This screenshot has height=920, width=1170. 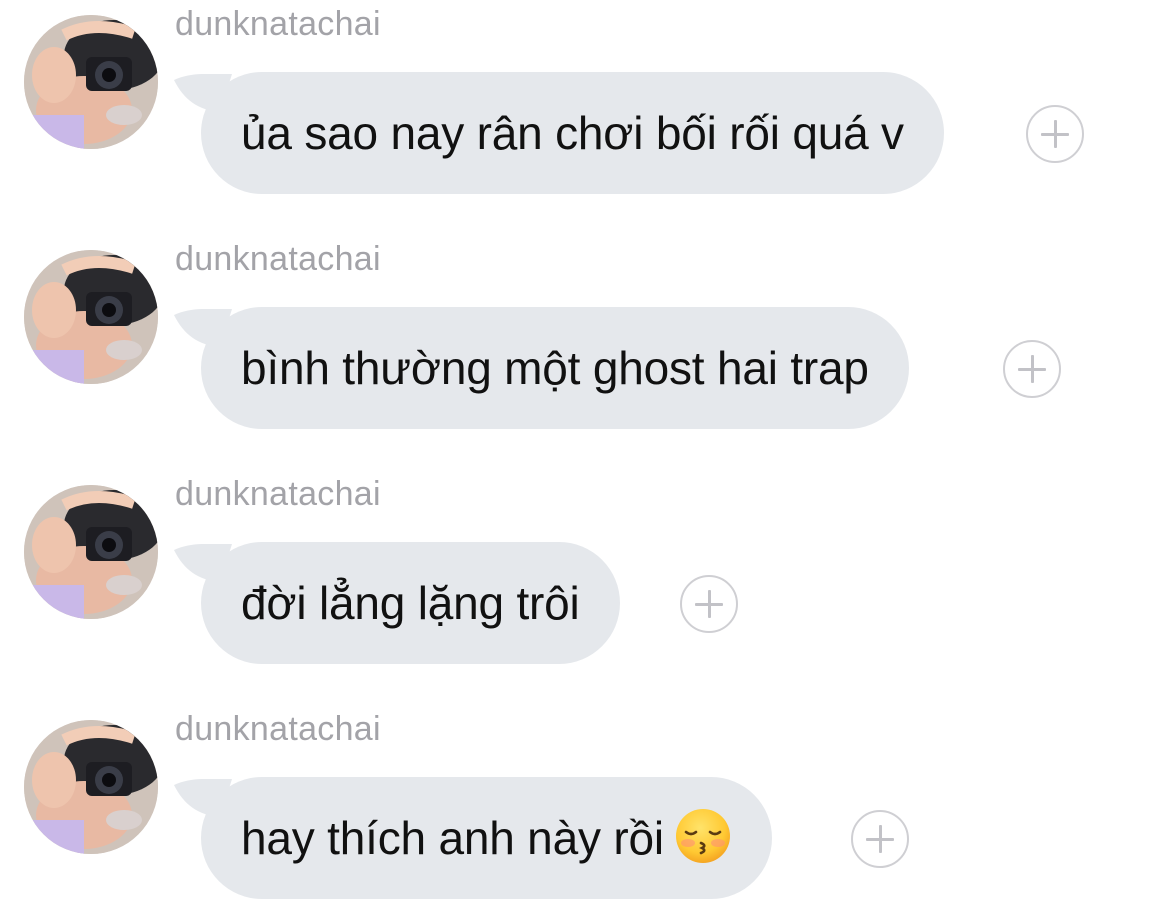 I want to click on message-bubble: ủa sao nay rân chơi bối rối quá v, so click(x=572, y=133).